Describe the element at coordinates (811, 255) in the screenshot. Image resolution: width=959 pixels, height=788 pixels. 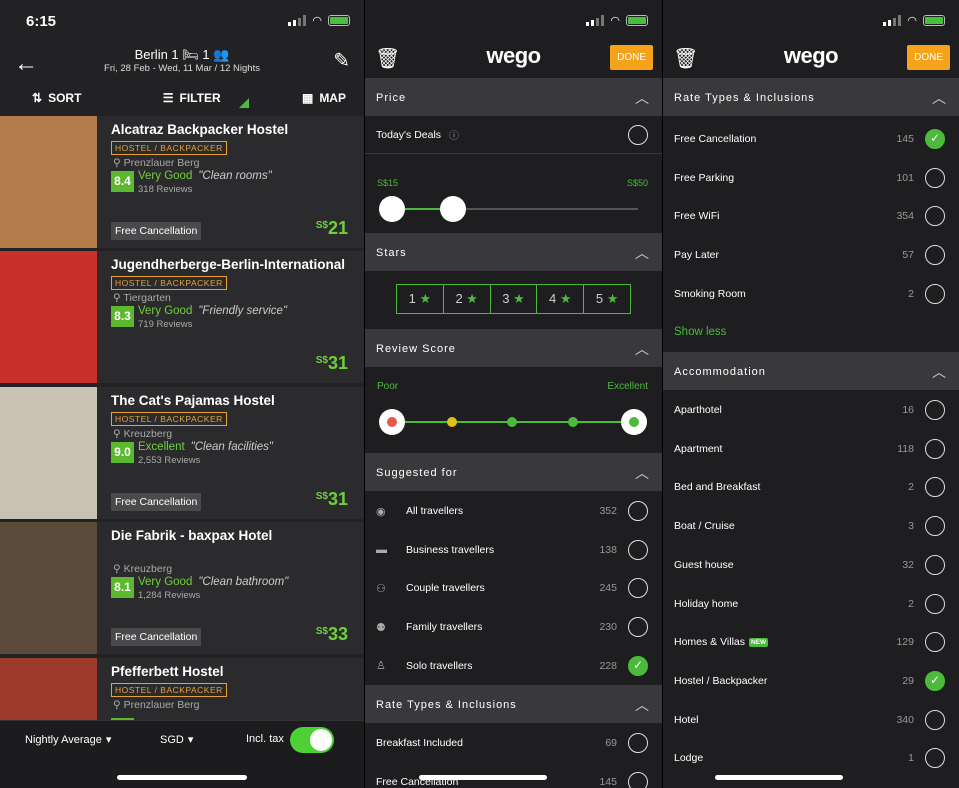
I see `filter-option: Pay Later 57` at that location.